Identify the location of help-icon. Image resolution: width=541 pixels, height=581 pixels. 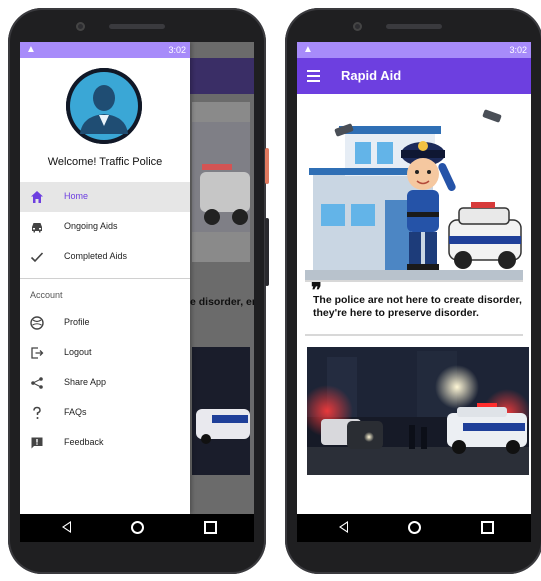
(37, 412).